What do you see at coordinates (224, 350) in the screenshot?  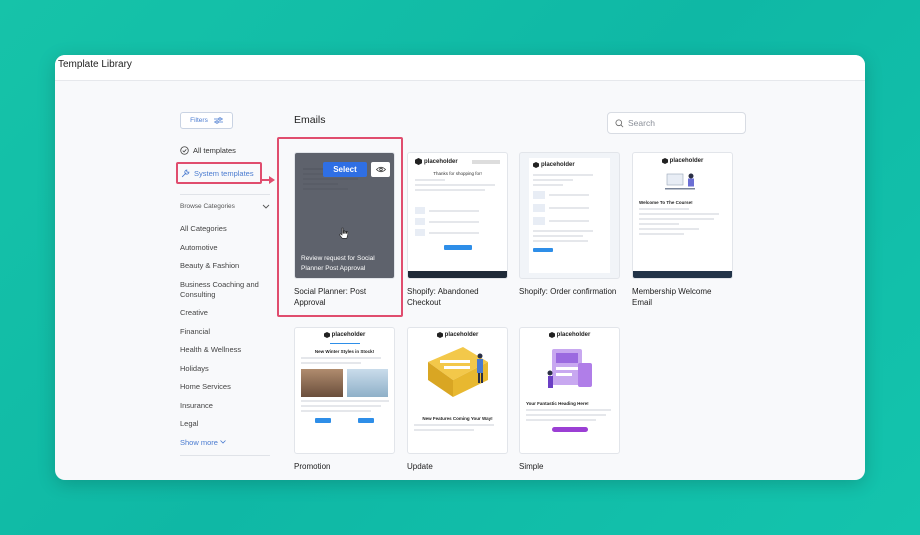 I see `category-item: Health & Wellness` at bounding box center [224, 350].